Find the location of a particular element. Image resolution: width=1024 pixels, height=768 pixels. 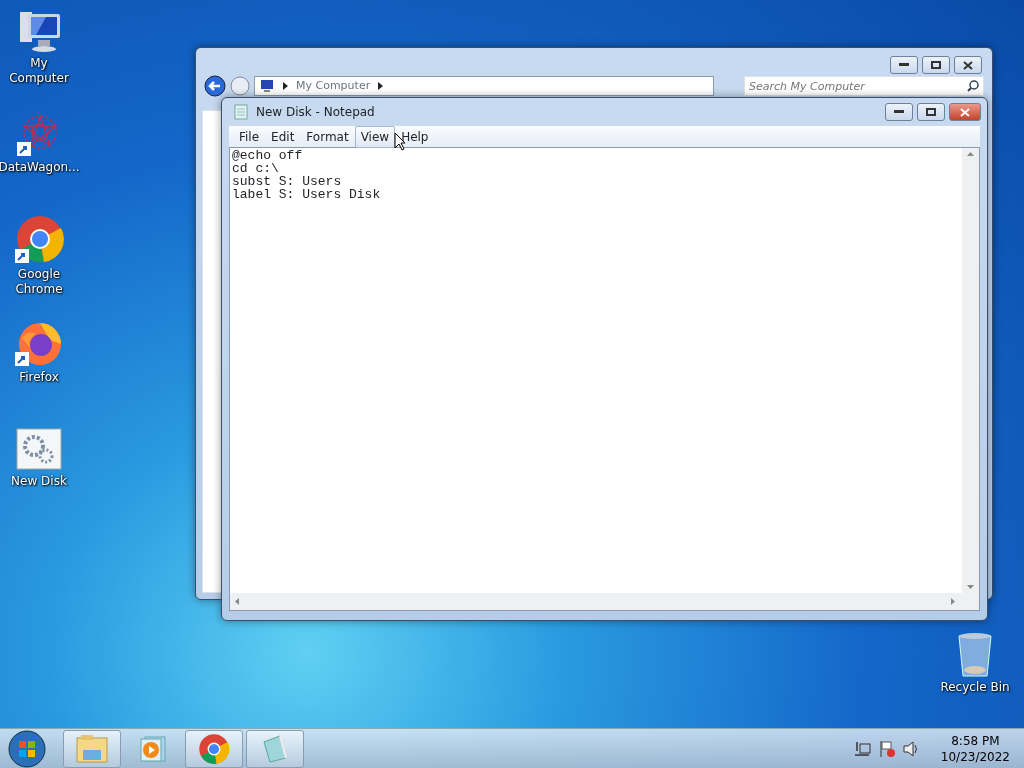

address-segment: My Computer is located at coordinates (333, 86).